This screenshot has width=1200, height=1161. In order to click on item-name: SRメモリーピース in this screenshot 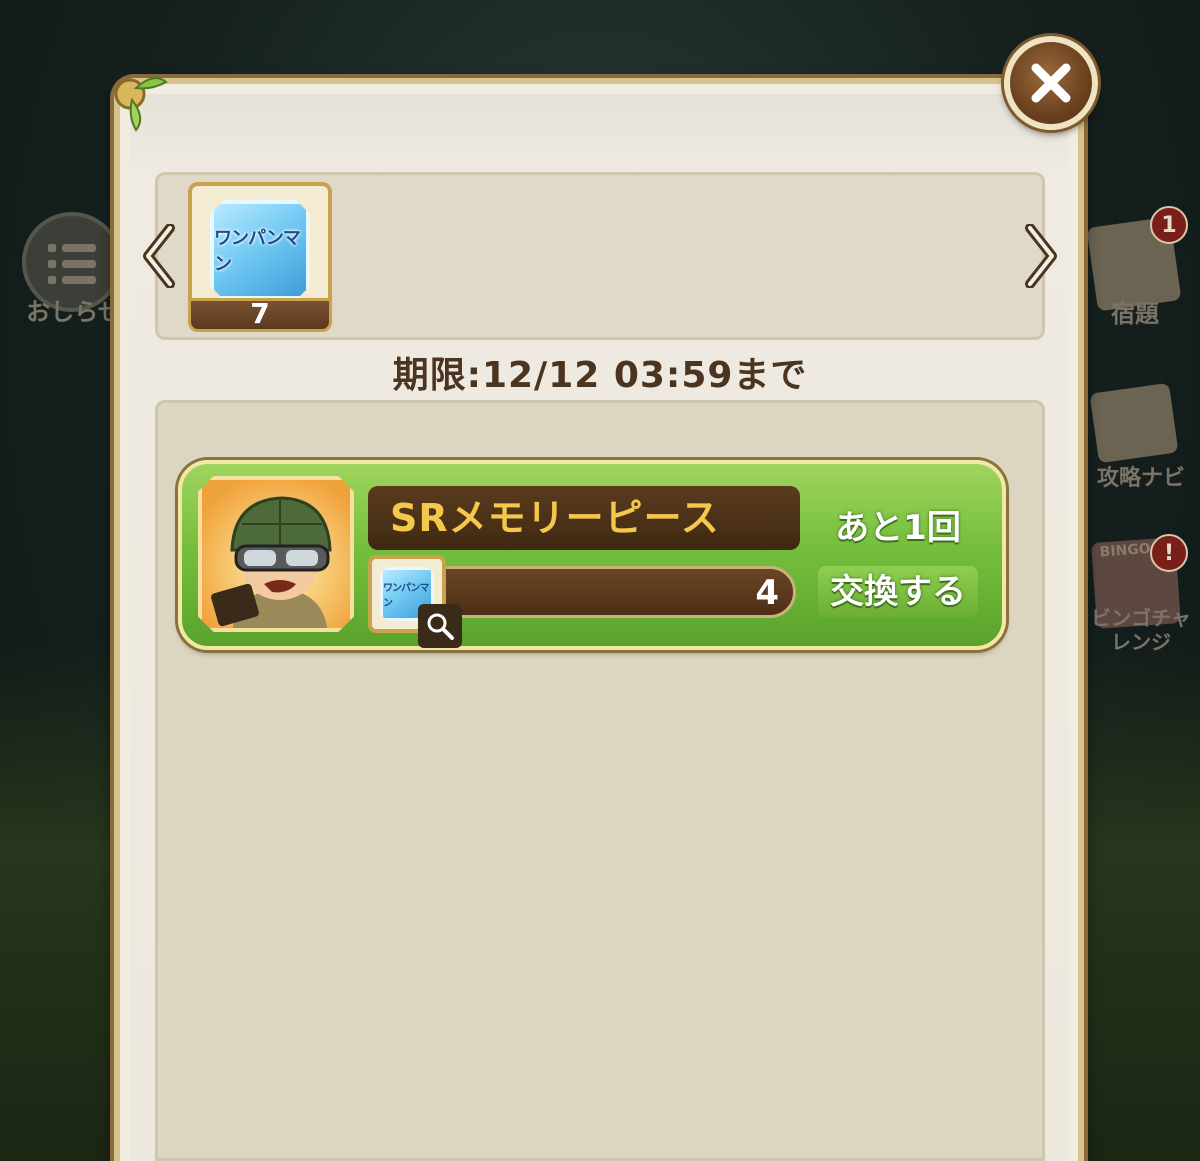, I will do `click(584, 518)`.